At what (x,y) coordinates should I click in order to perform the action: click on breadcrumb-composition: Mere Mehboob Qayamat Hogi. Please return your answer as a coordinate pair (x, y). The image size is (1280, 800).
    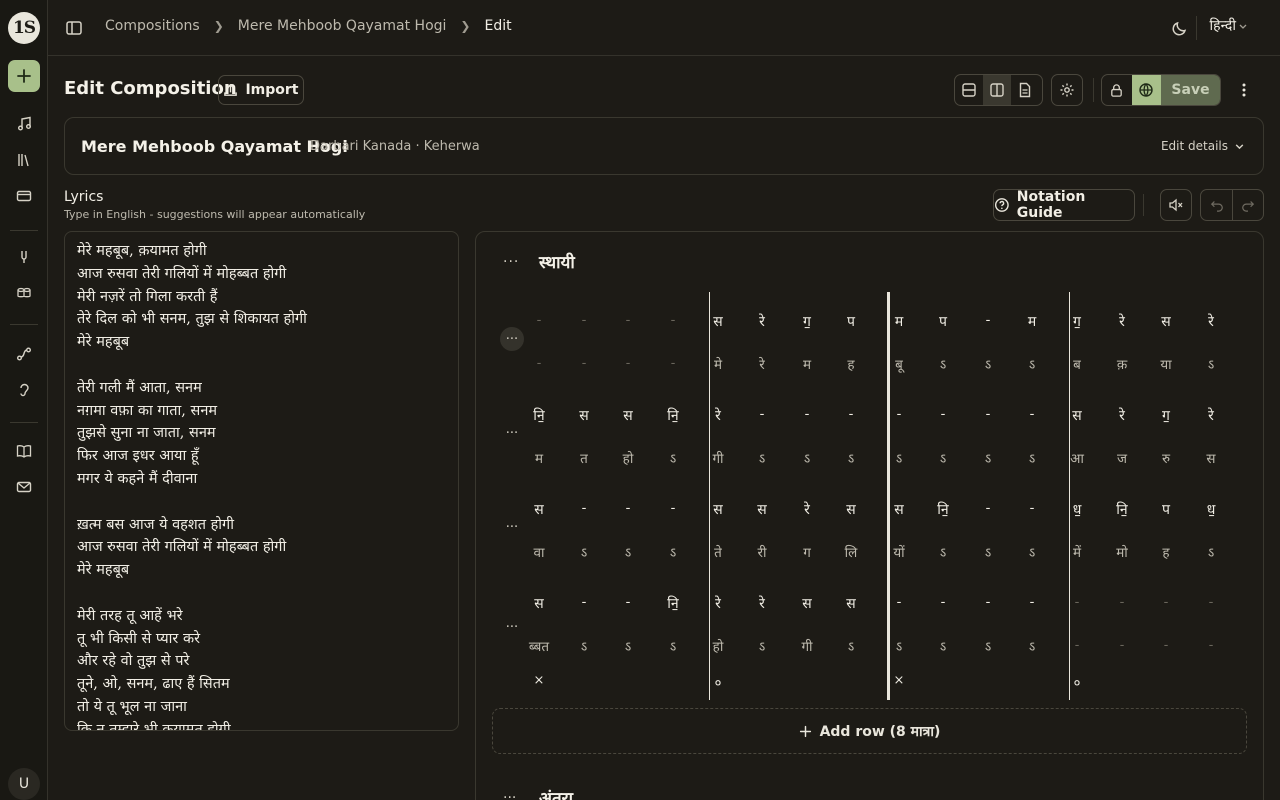
    Looking at the image, I should click on (342, 26).